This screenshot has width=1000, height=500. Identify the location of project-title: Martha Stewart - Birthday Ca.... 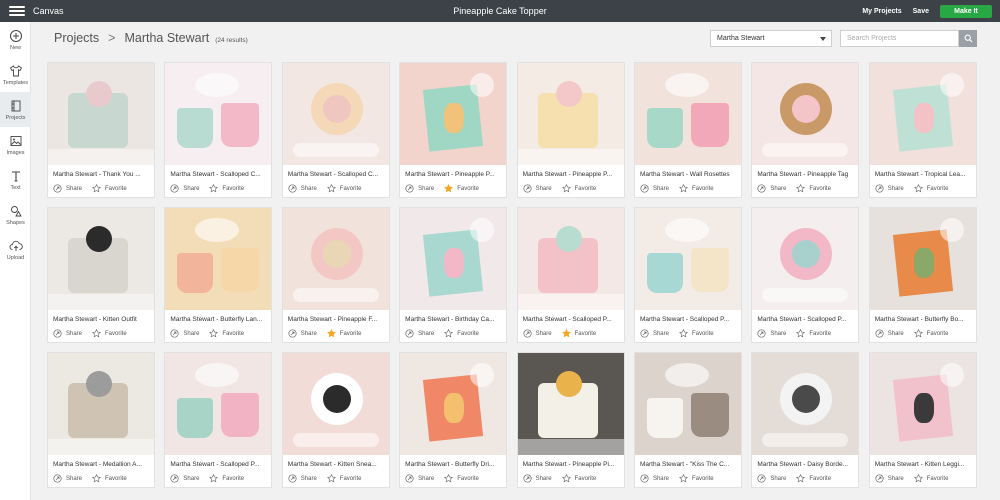
(453, 316).